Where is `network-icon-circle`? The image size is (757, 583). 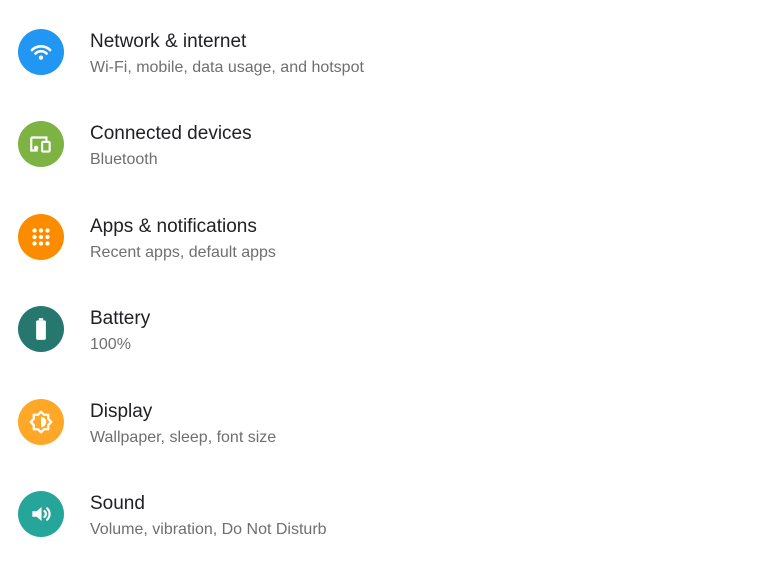
network-icon-circle is located at coordinates (41, 52).